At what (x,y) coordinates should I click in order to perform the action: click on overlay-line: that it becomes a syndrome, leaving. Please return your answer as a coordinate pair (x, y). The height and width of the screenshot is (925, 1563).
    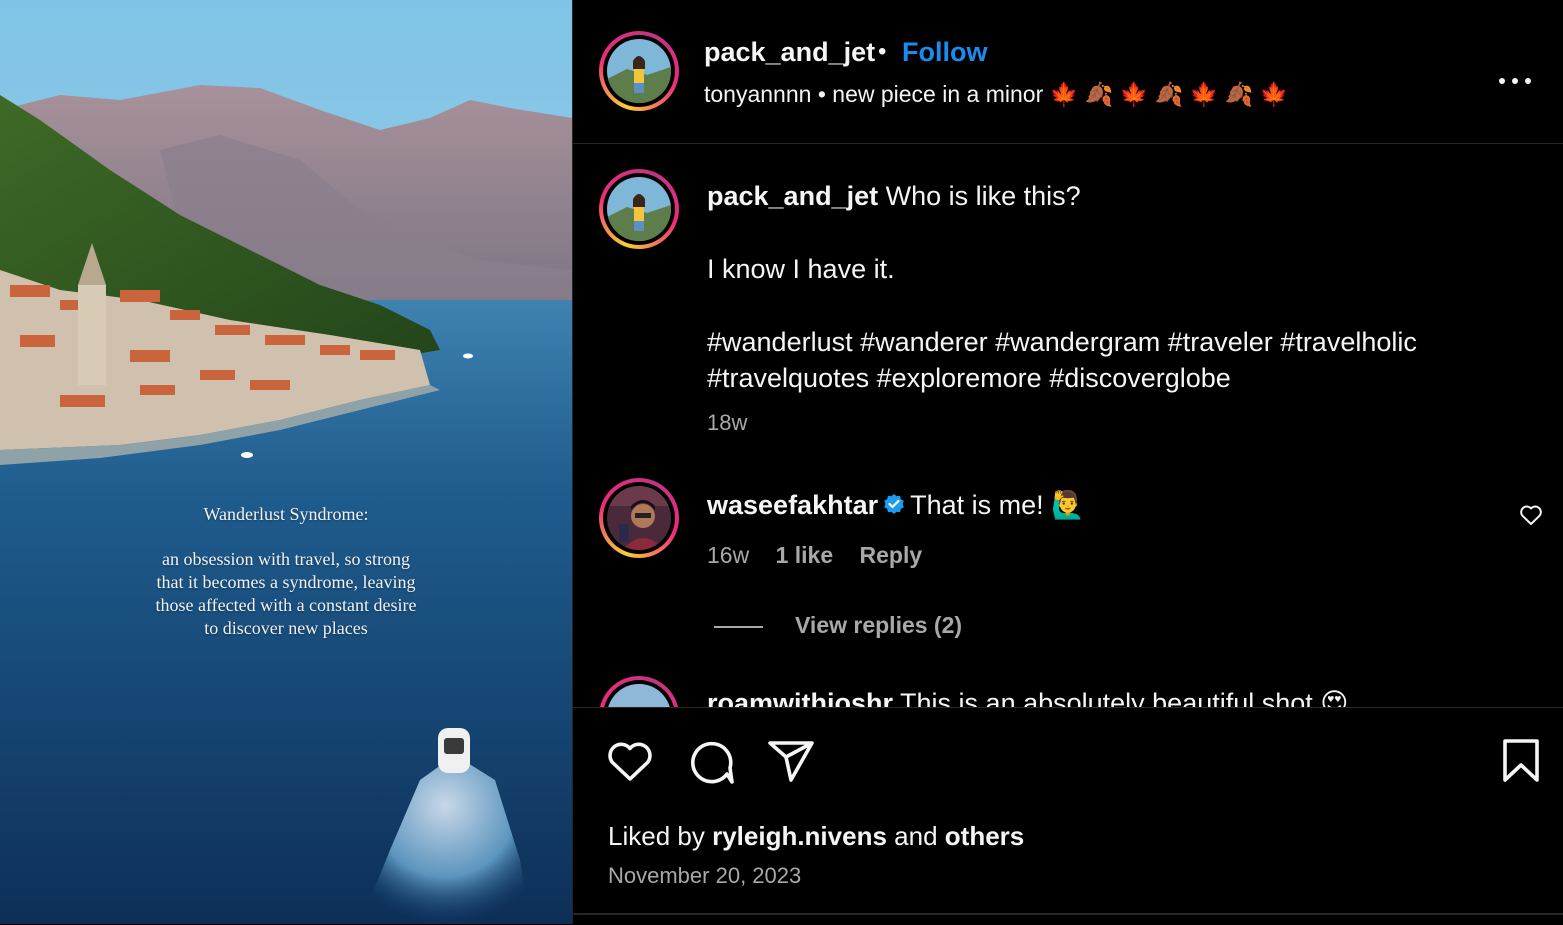
    Looking at the image, I should click on (286, 582).